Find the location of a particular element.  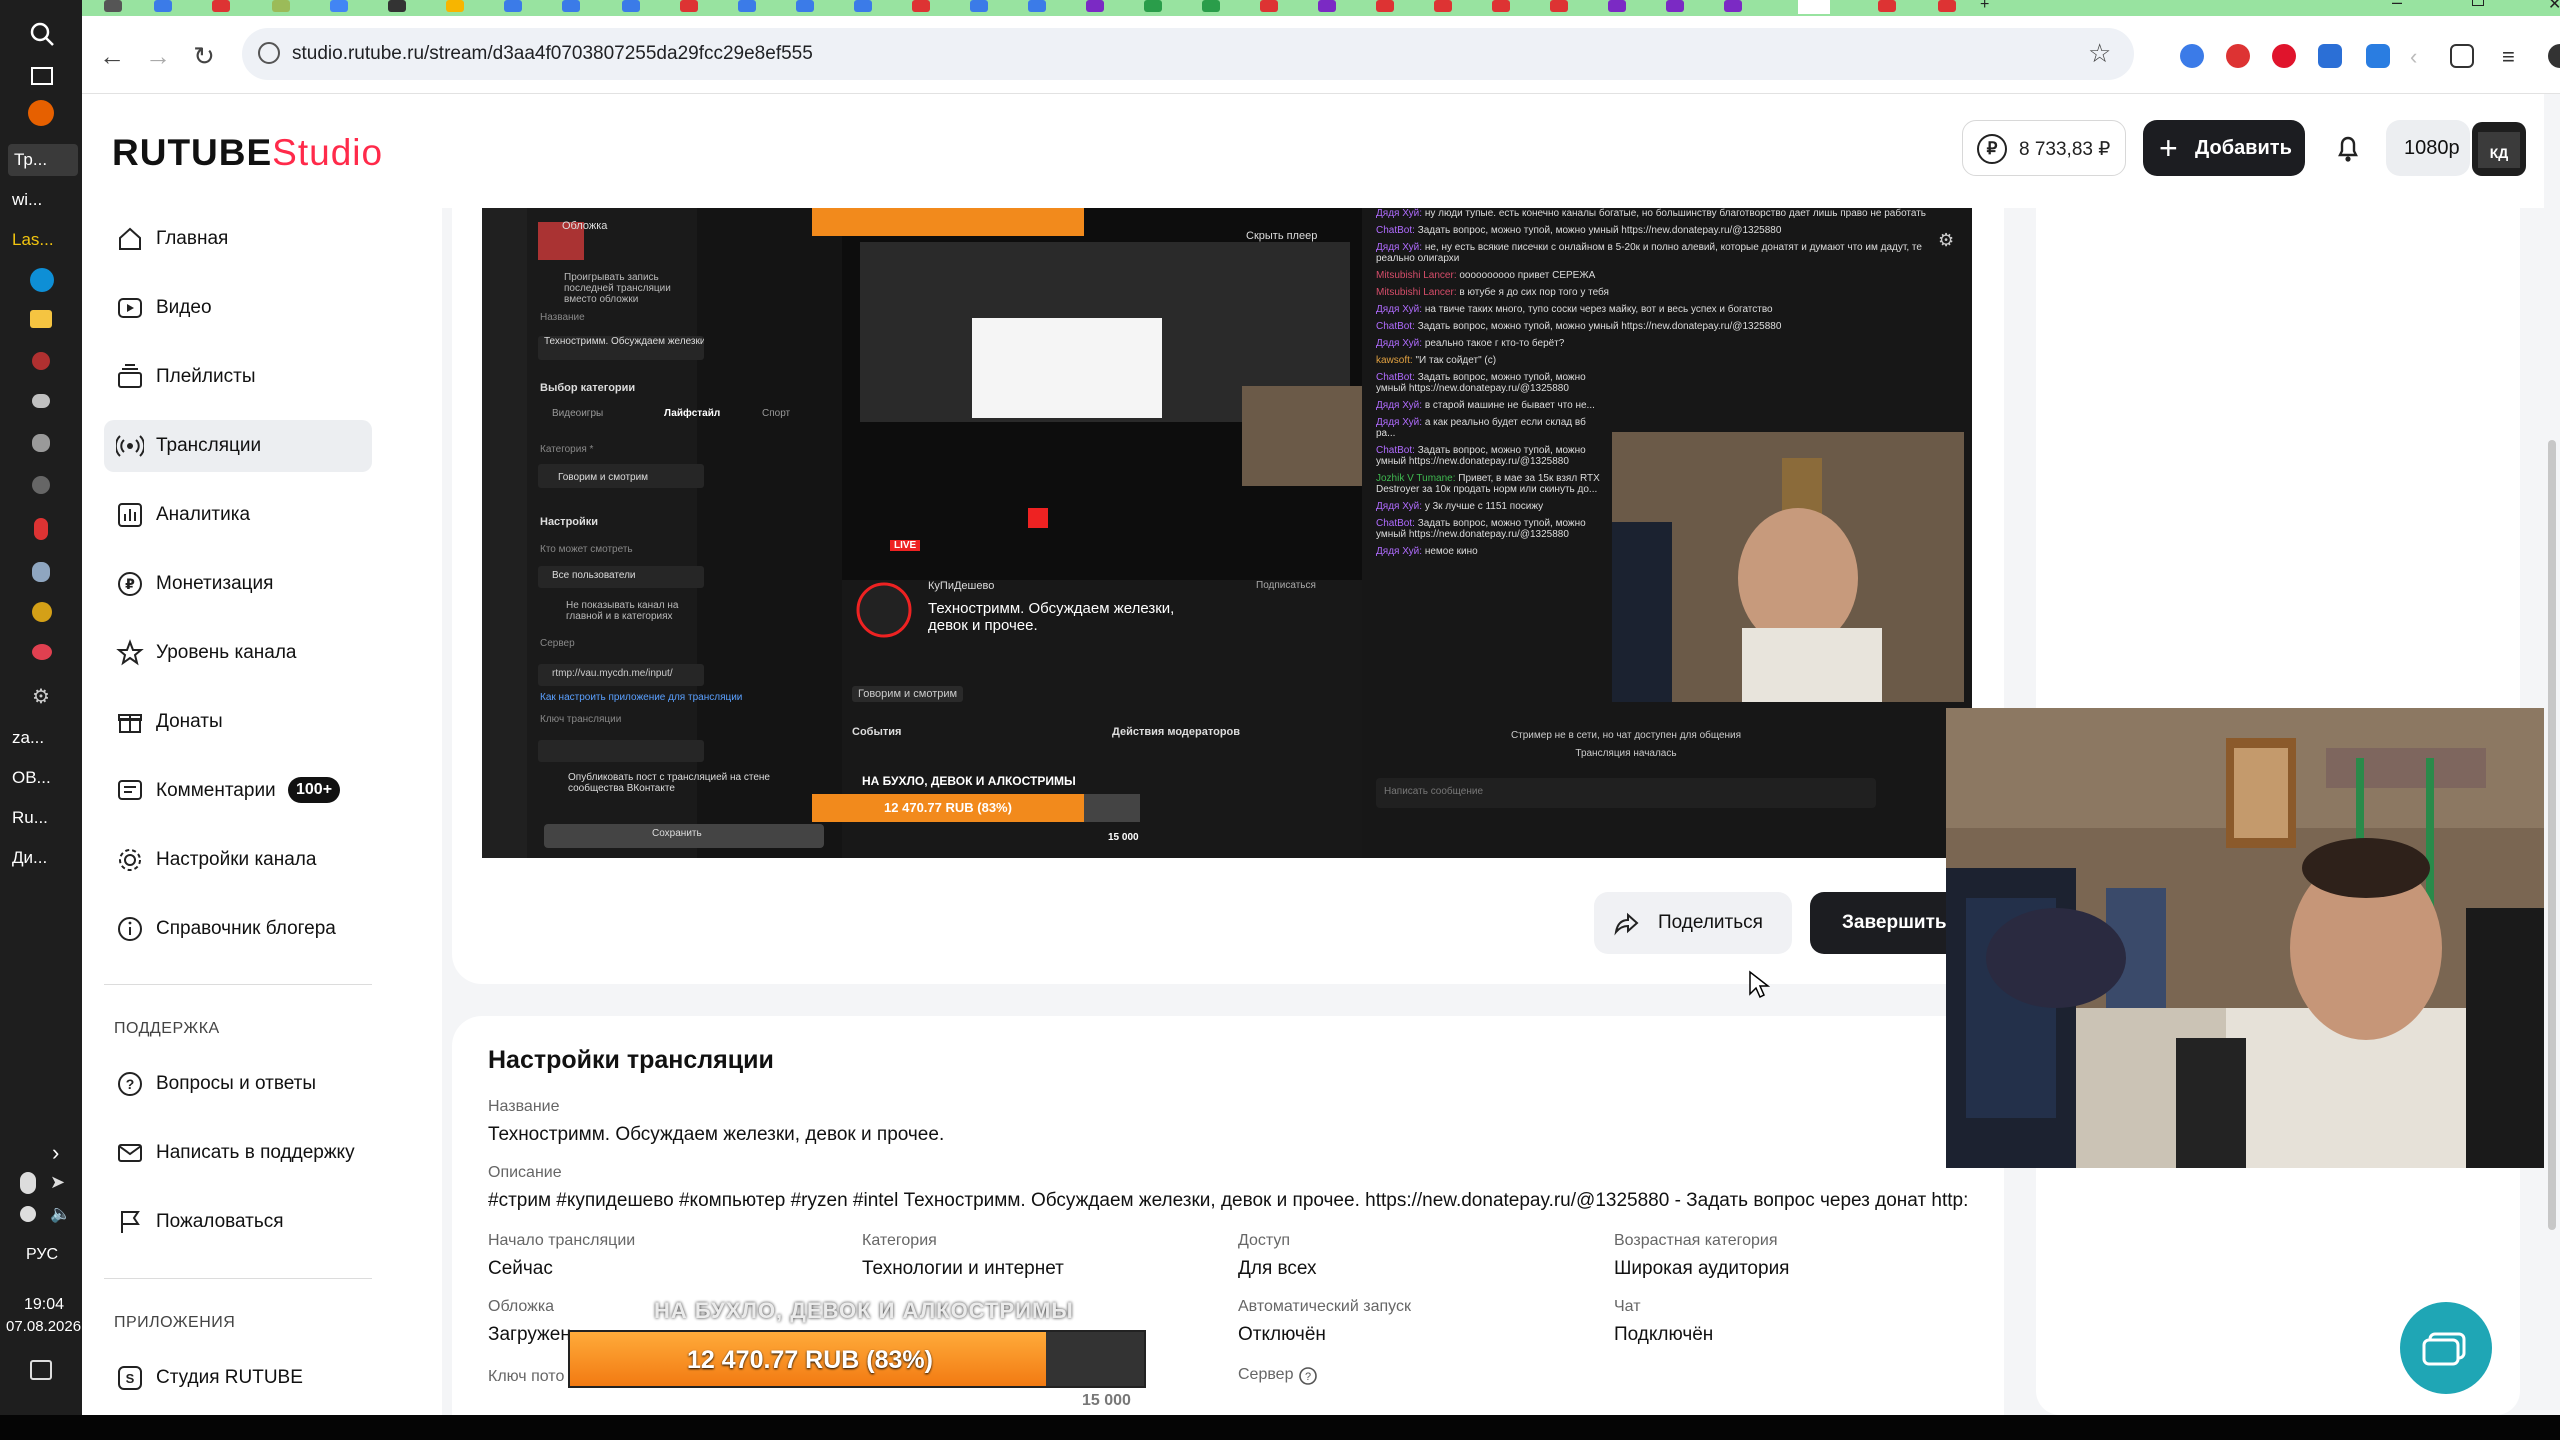

extensions-puzzle-icon is located at coordinates (2462, 56).